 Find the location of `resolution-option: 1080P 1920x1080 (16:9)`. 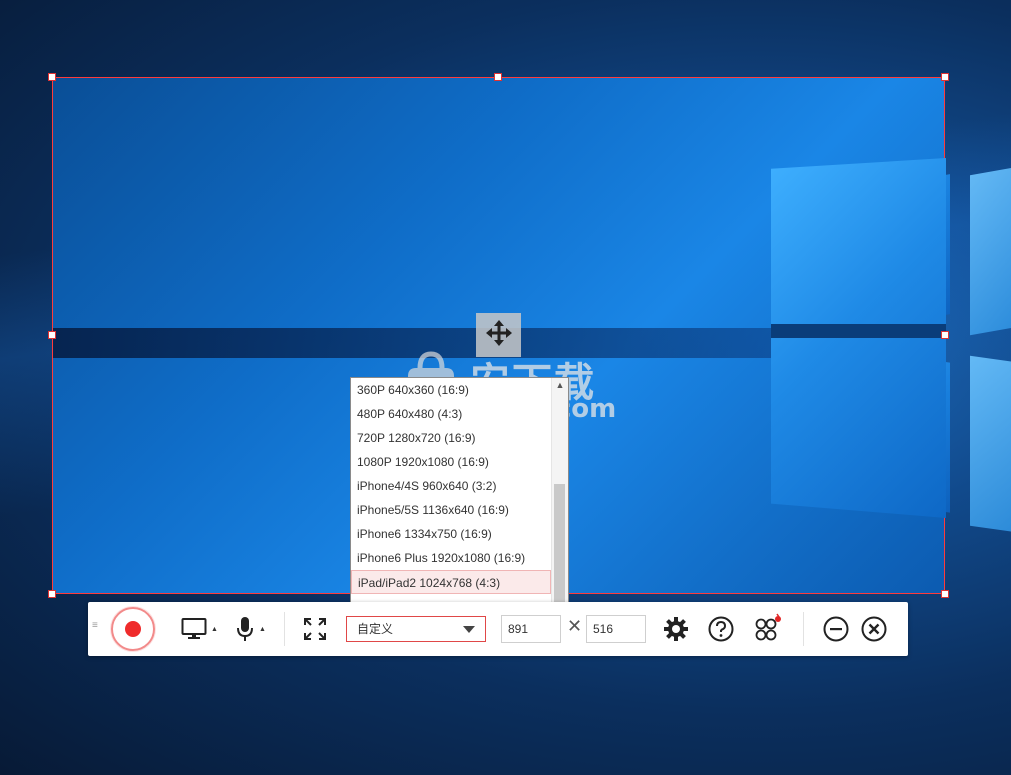

resolution-option: 1080P 1920x1080 (16:9) is located at coordinates (451, 462).